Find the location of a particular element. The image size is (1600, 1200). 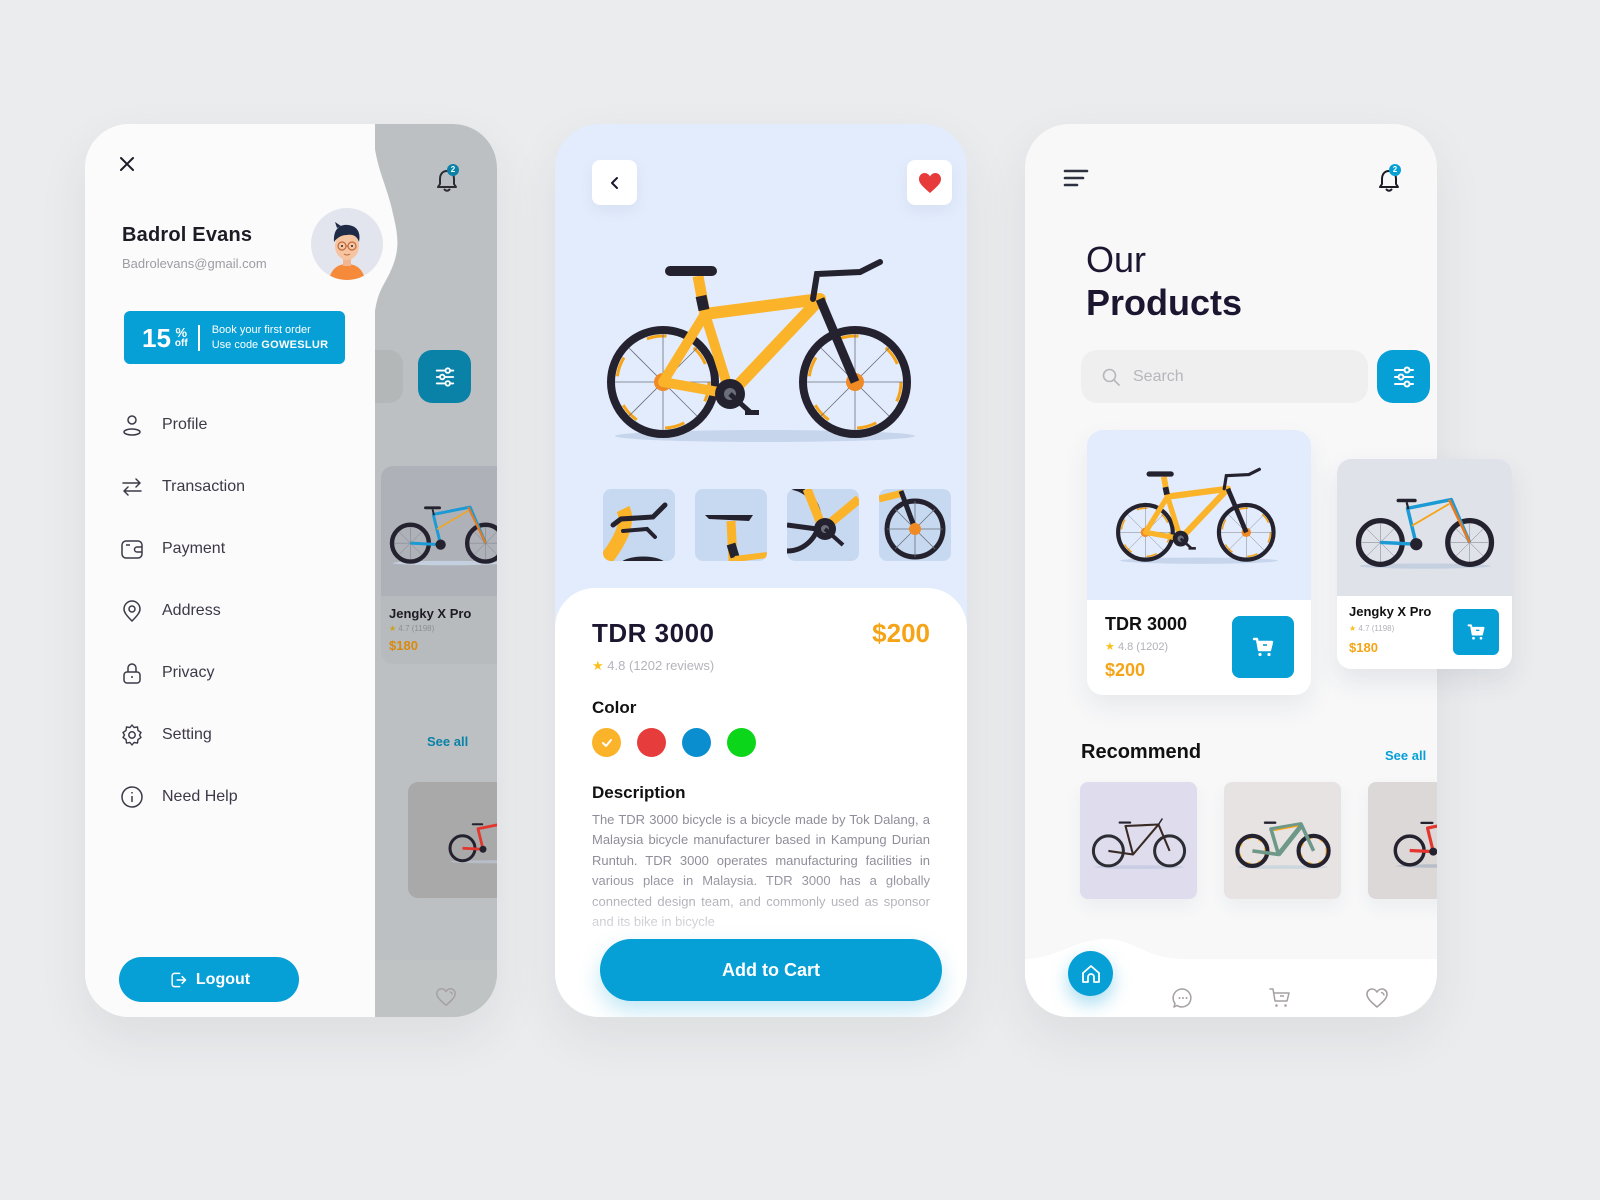

chevron-left-icon is located at coordinates (614, 182).